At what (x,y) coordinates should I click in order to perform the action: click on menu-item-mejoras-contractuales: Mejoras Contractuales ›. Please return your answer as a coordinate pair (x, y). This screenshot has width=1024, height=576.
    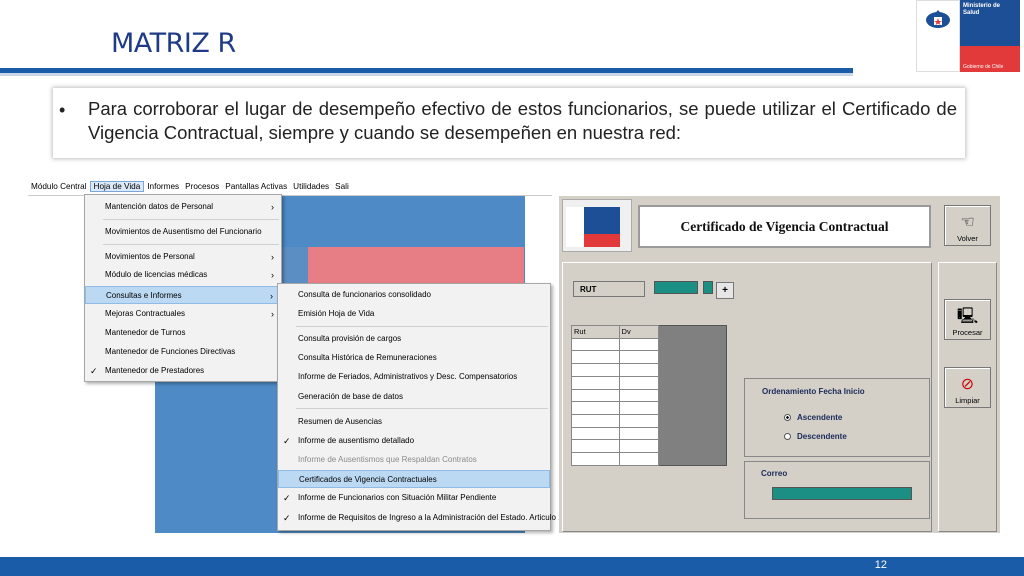
    Looking at the image, I should click on (183, 314).